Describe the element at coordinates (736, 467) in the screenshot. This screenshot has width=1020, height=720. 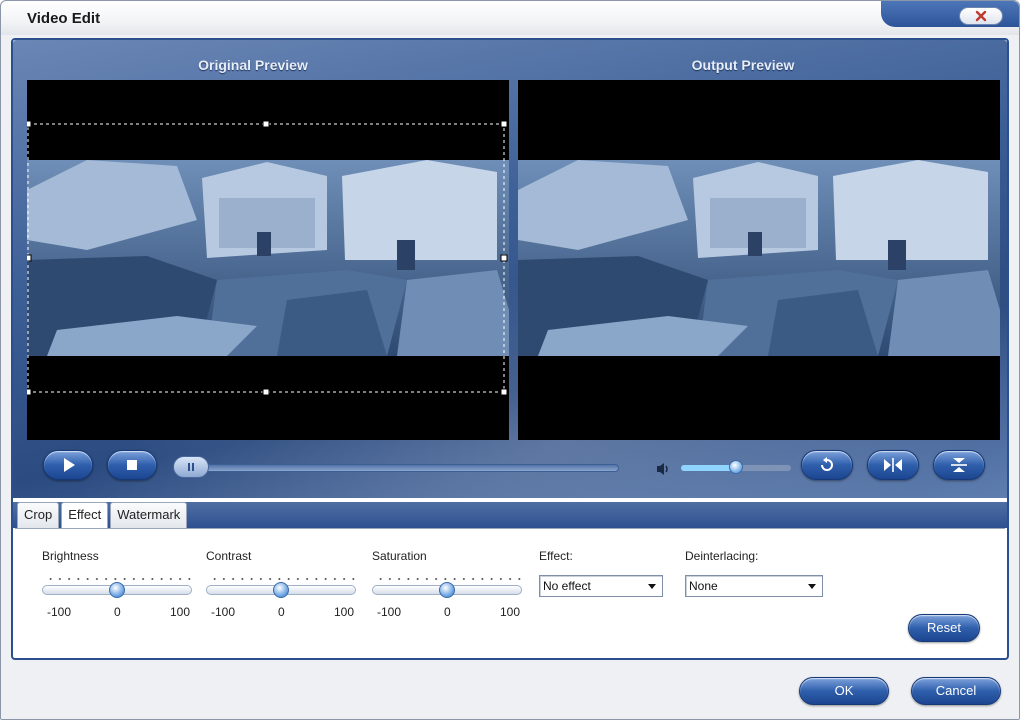
I see `volume-handle` at that location.